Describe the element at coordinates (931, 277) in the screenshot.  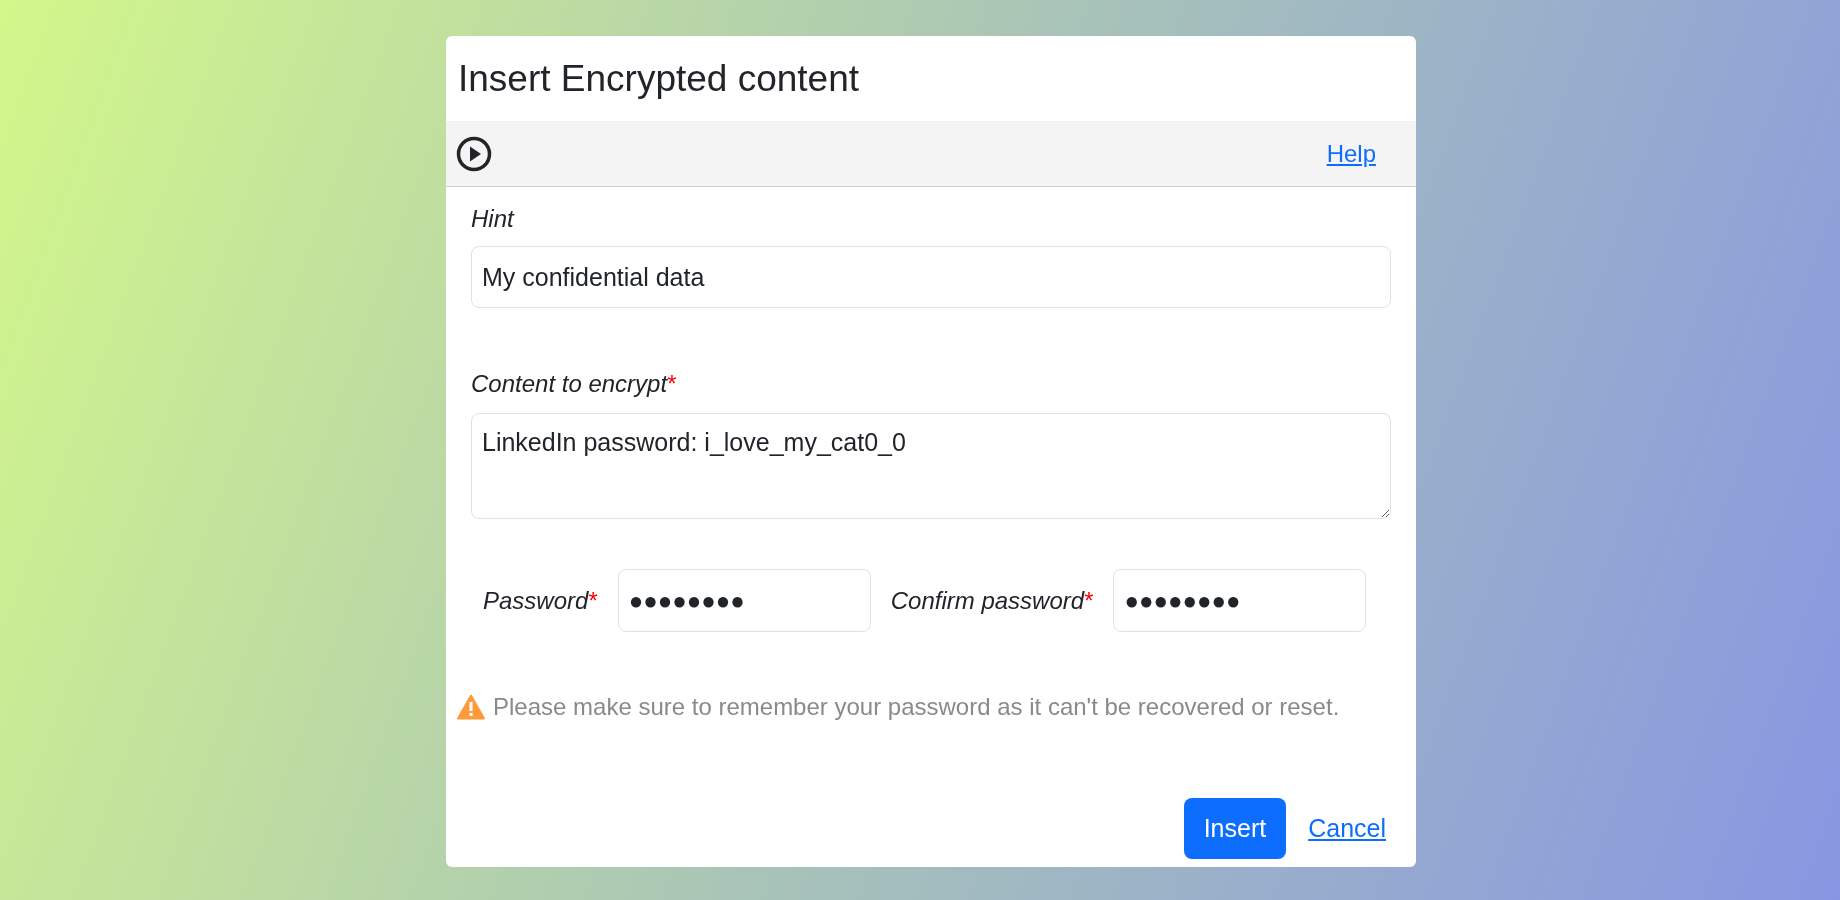
I see `input-field: My confidential data` at that location.